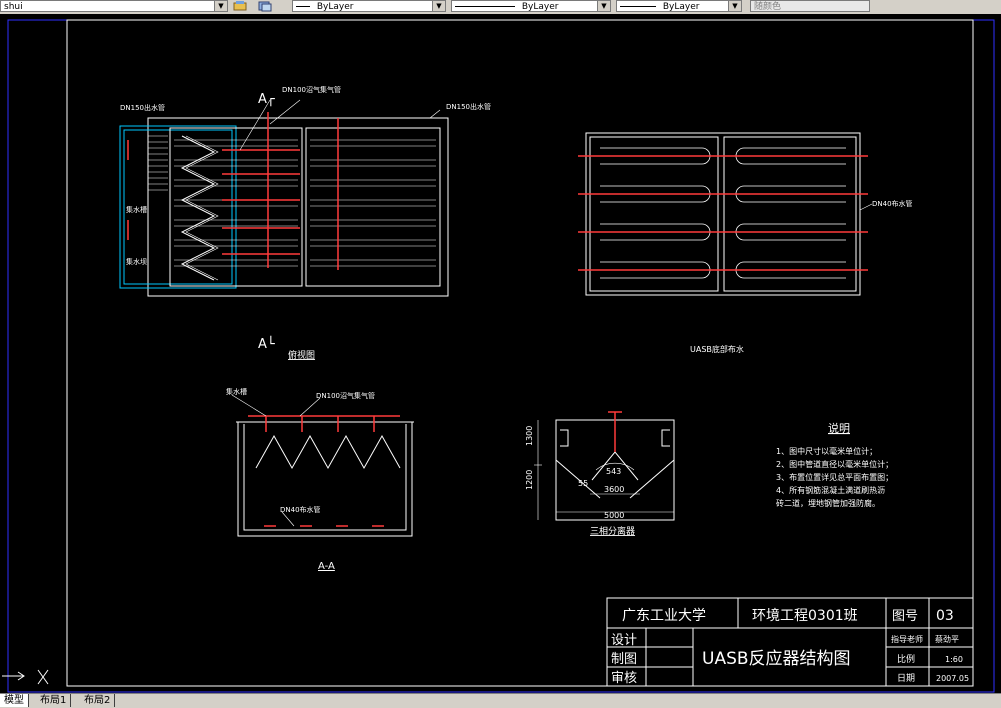 The image size is (1001, 708). I want to click on distribution-pipes, so click(723, 213).